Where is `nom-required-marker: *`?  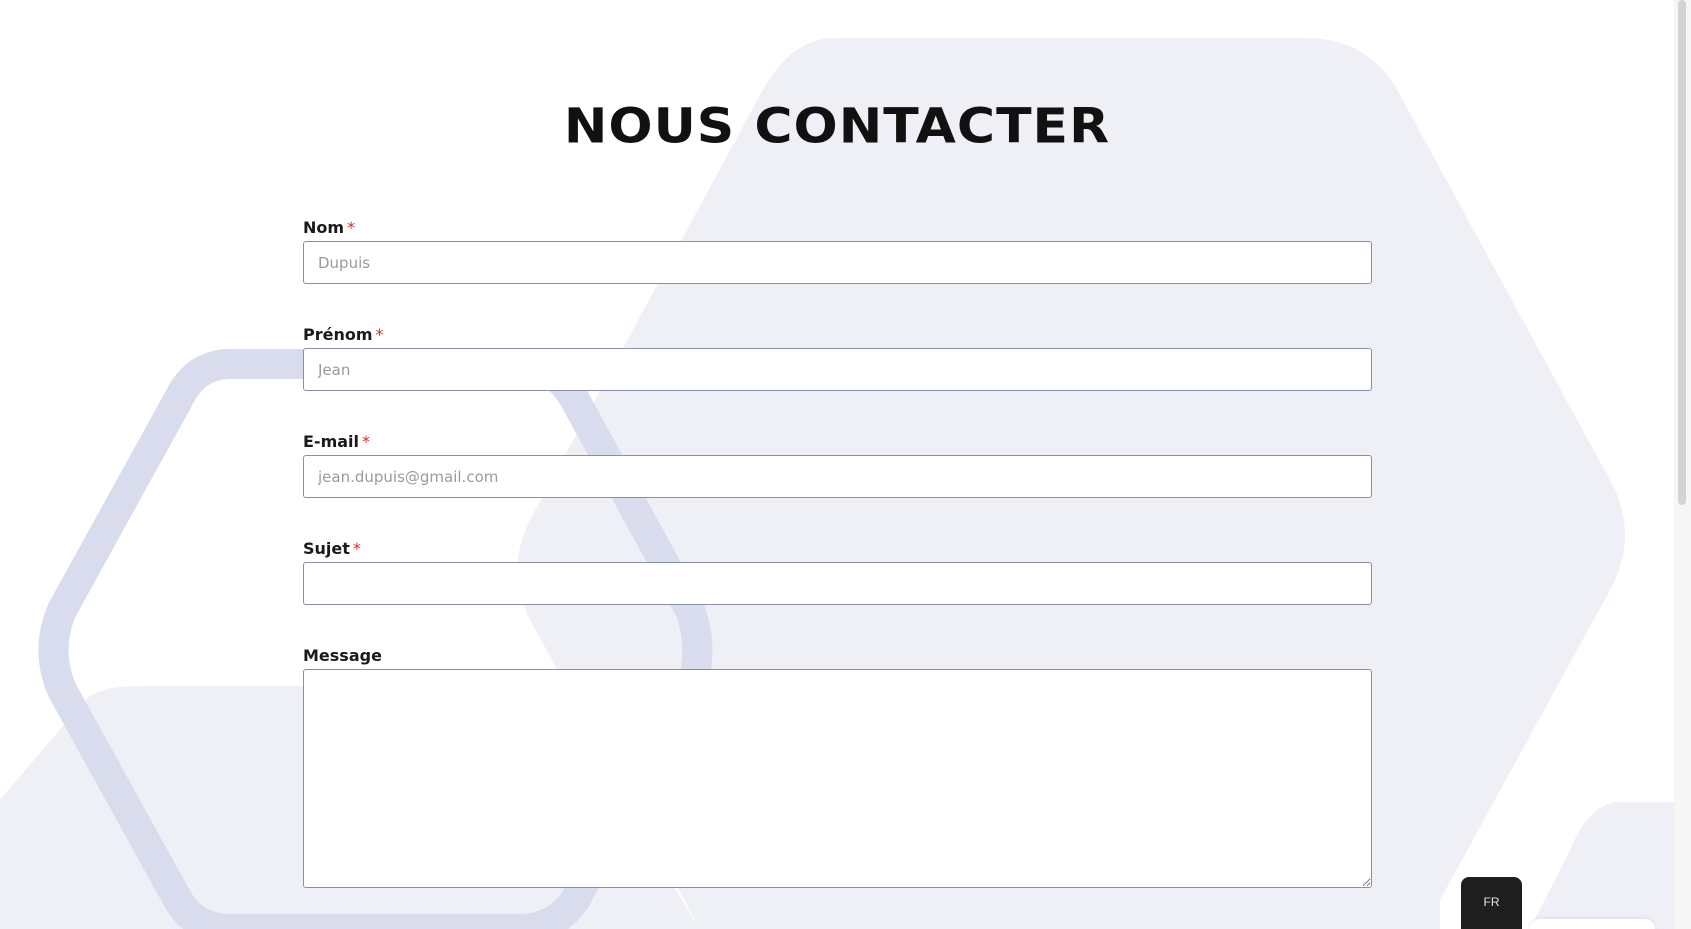
nom-required-marker: * is located at coordinates (351, 227).